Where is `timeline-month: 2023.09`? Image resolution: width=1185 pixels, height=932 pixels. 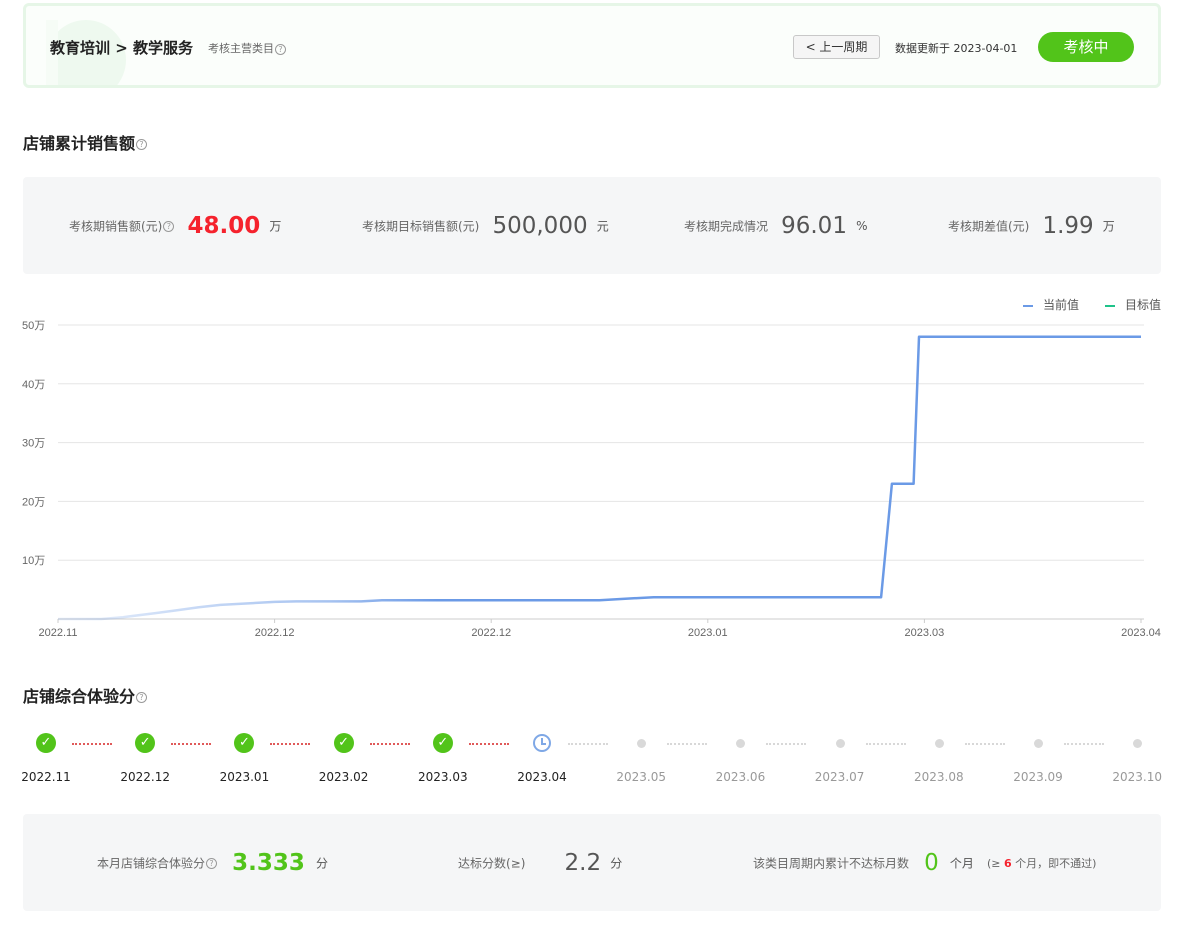
timeline-month: 2023.09 is located at coordinates (1038, 760).